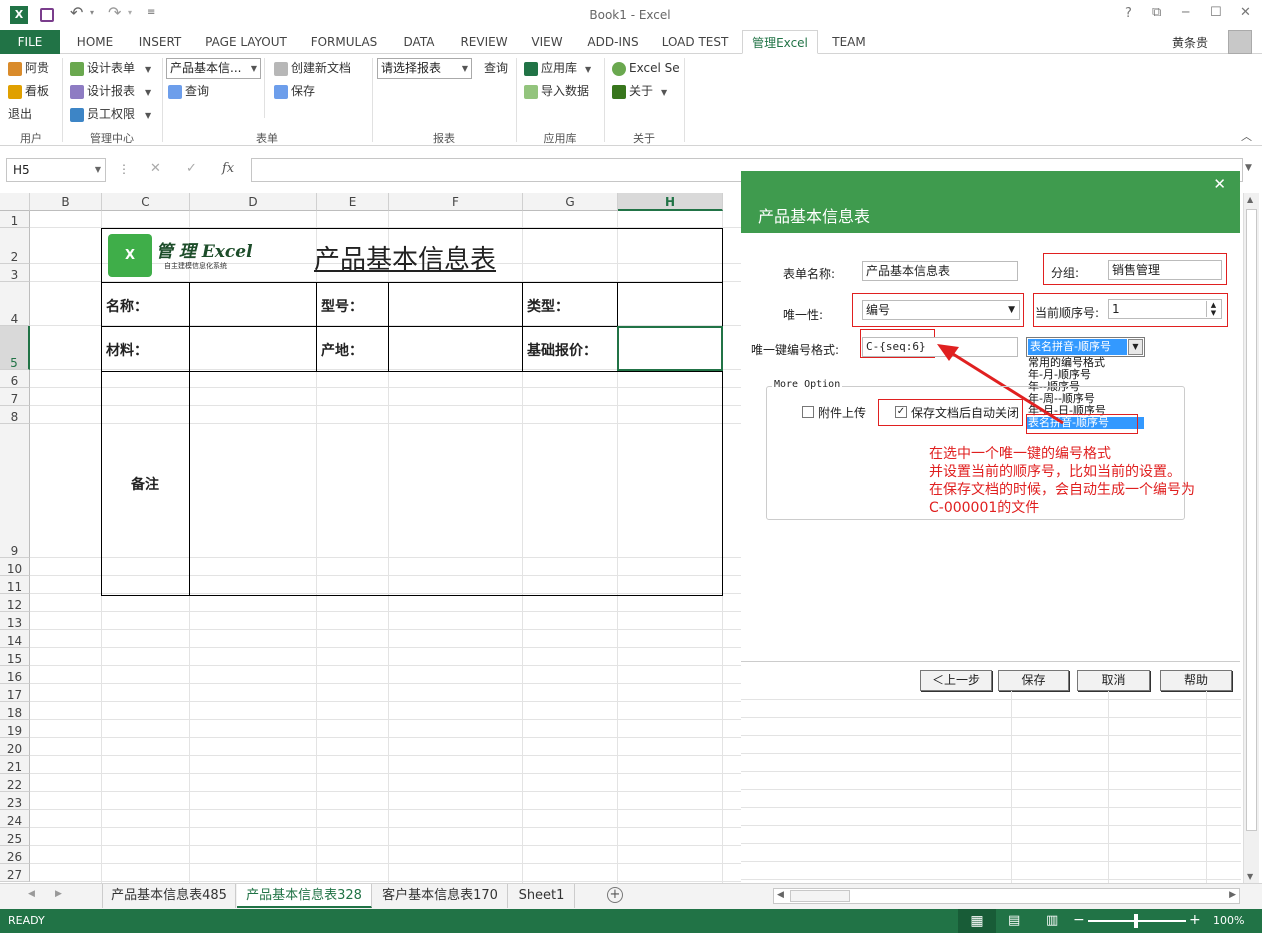 The width and height of the screenshot is (1262, 933). What do you see at coordinates (95, 42) in the screenshot?
I see `tab-home: HOME` at bounding box center [95, 42].